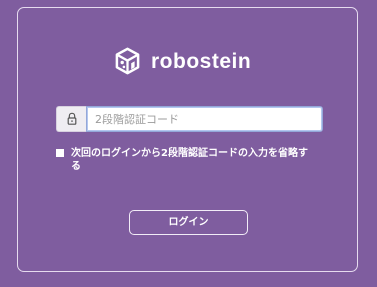  Describe the element at coordinates (127, 61) in the screenshot. I see `robostein-cube-logo-icon` at that location.